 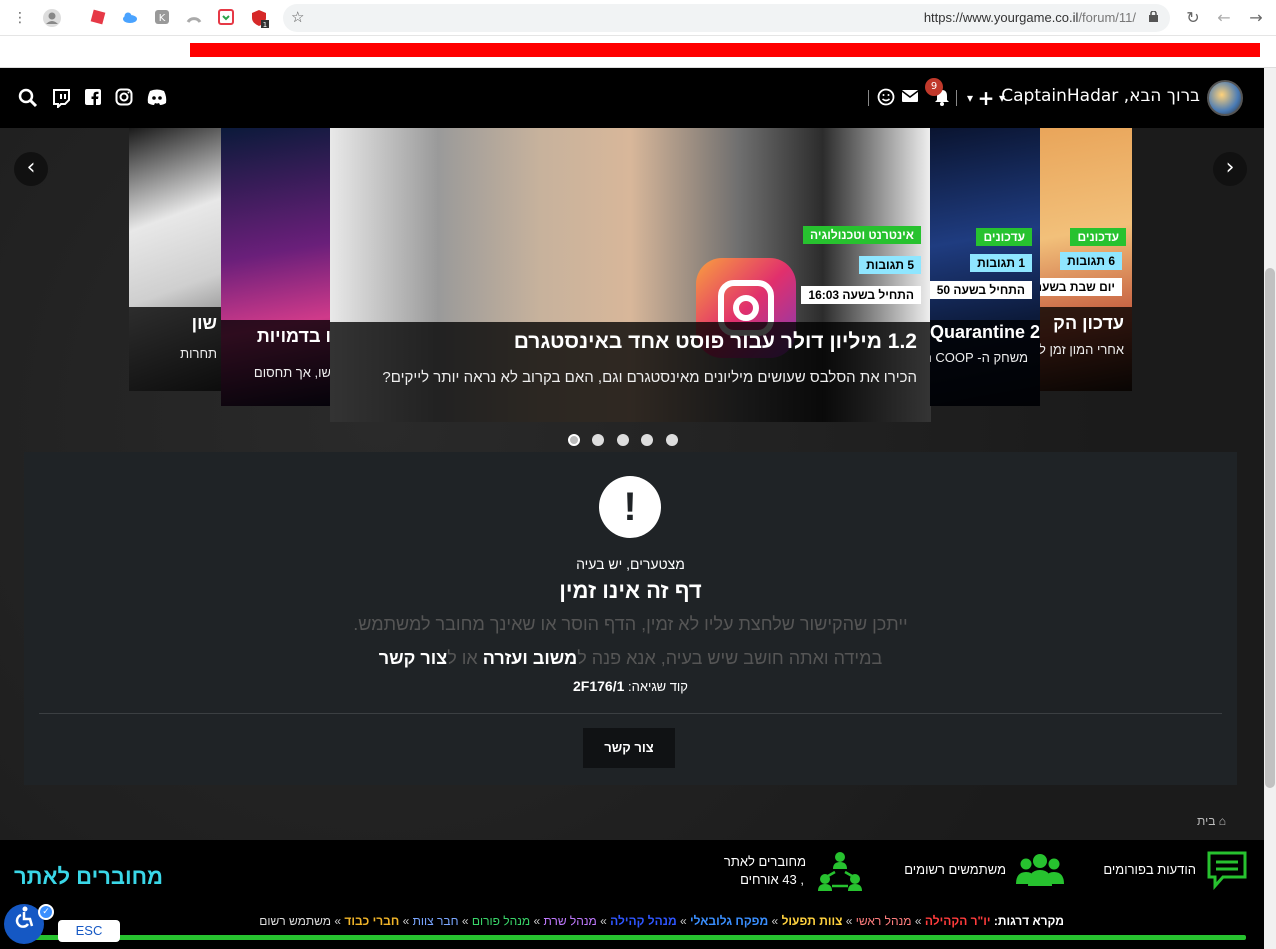 What do you see at coordinates (31, 169) in the screenshot?
I see `carousel-prev-button: ‹` at bounding box center [31, 169].